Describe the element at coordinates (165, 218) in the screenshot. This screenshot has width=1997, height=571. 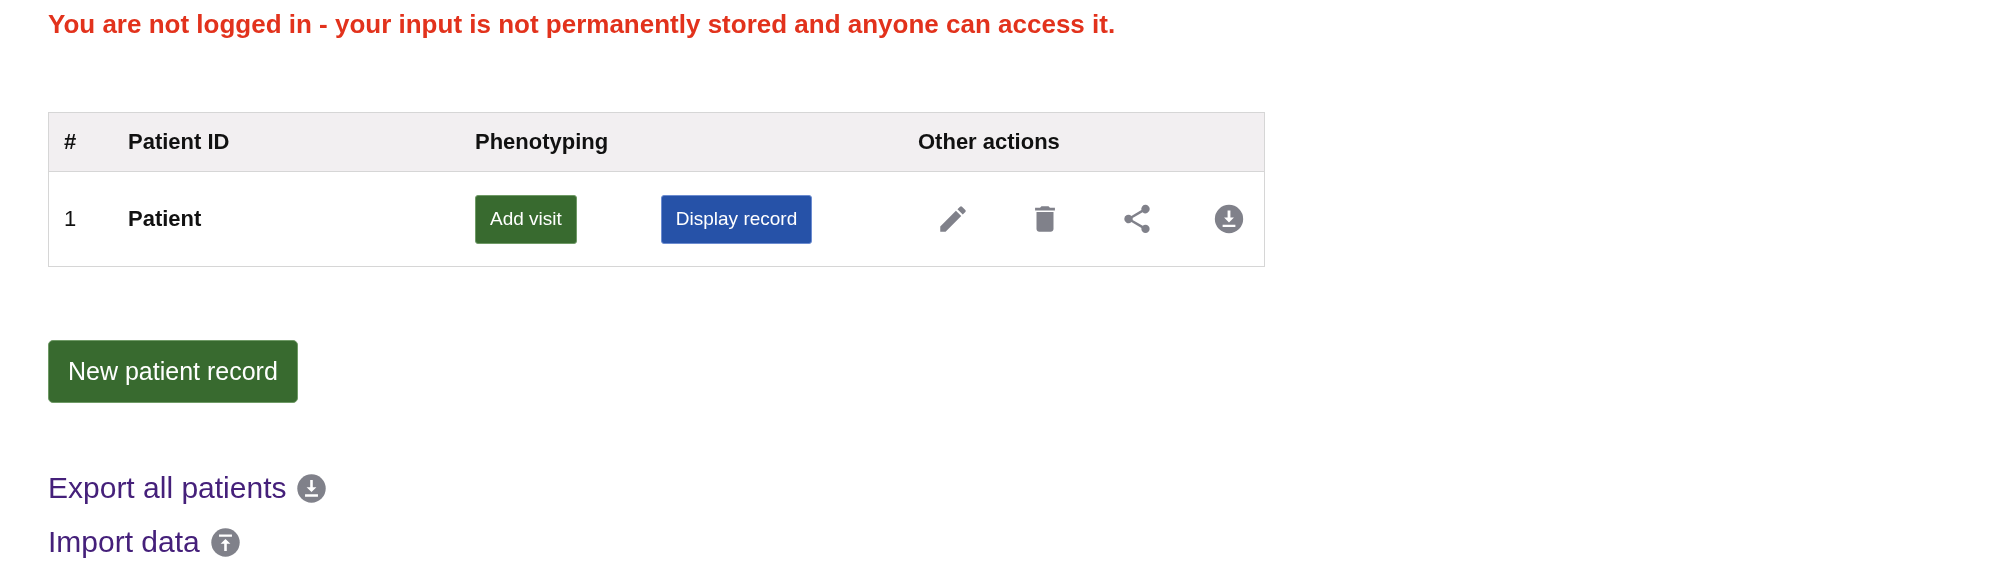
I see `patient-id: Patient` at that location.